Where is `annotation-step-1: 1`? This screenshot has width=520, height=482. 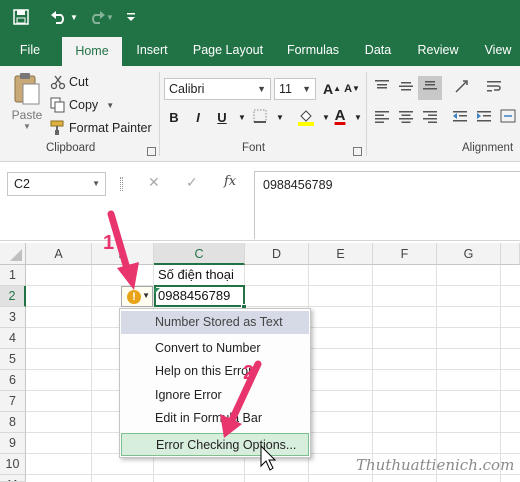 annotation-step-1: 1 is located at coordinates (109, 243).